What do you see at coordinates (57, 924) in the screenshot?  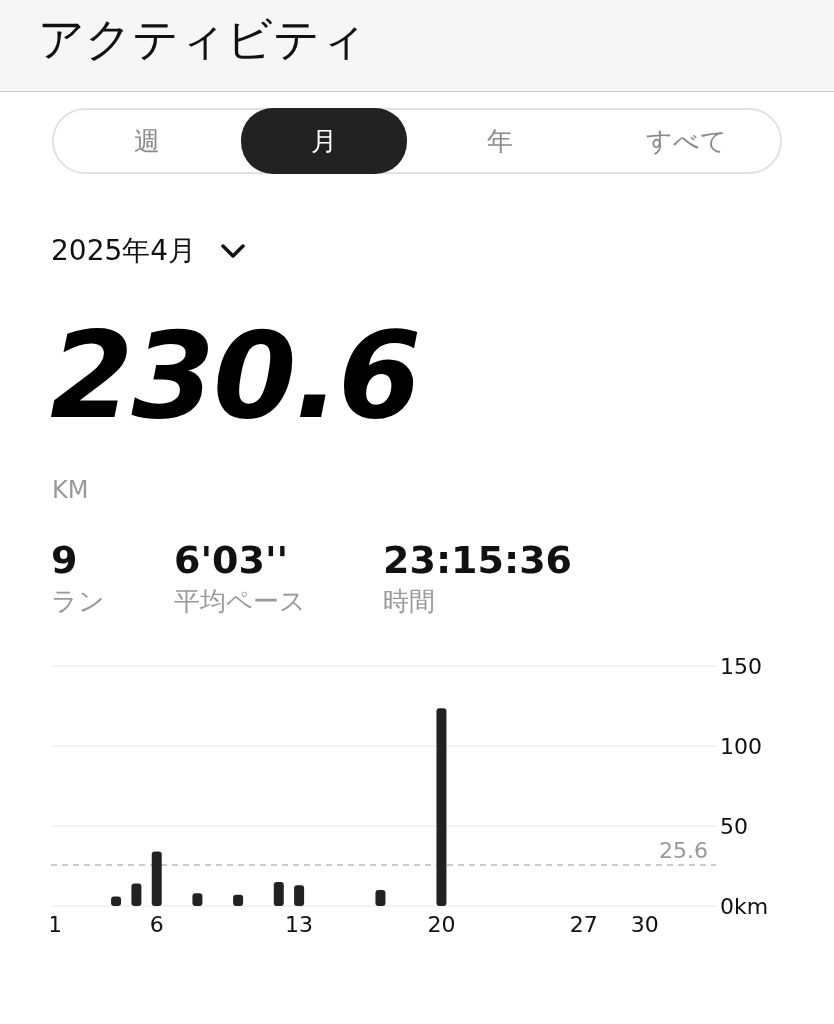 I see `axis-label: 1` at bounding box center [57, 924].